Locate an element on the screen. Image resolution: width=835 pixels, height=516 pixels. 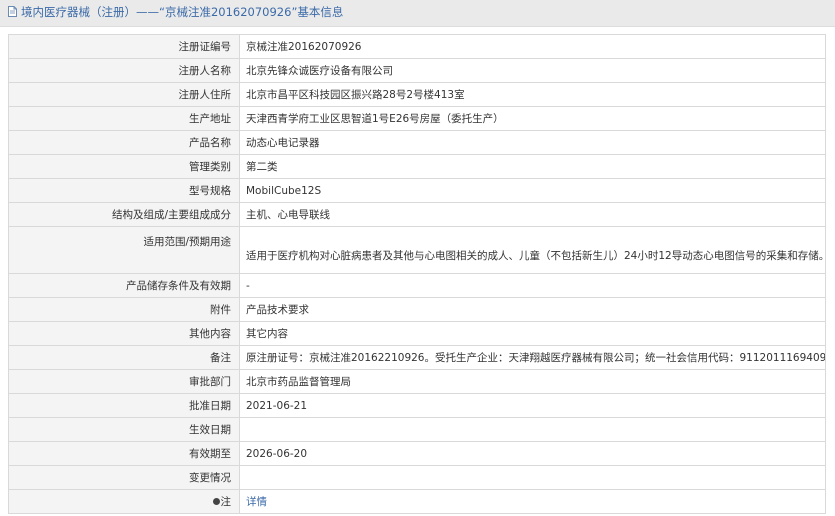
field-label: 产品名称 is located at coordinates (124, 142).